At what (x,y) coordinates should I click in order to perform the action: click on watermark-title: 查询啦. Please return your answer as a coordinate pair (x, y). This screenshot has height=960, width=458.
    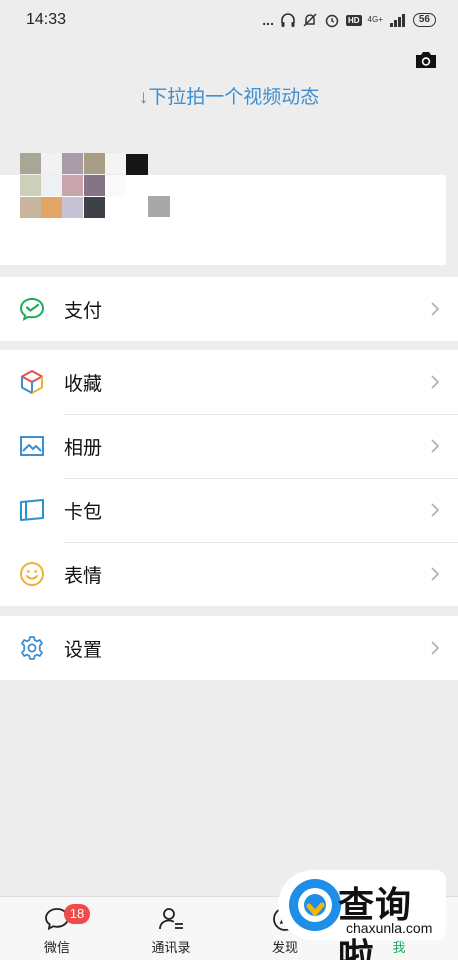
    Looking at the image, I should click on (375, 922).